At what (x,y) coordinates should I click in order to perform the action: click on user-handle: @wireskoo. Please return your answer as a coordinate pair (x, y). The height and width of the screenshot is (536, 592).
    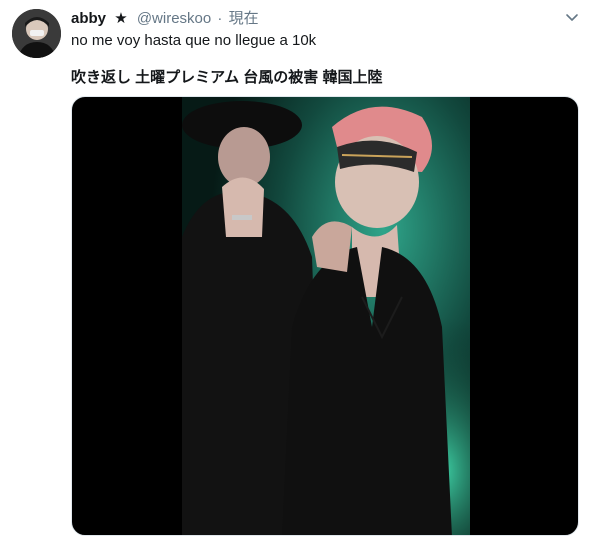
    Looking at the image, I should click on (174, 18).